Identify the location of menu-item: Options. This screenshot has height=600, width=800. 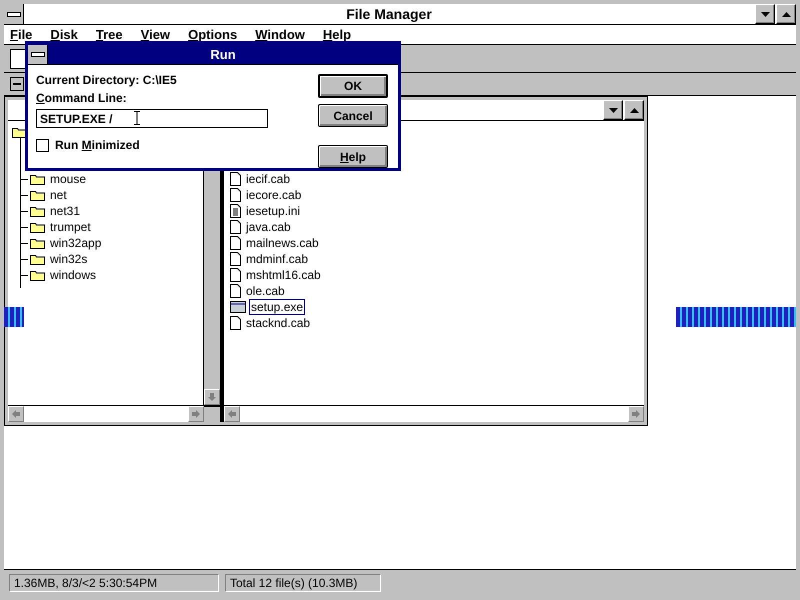
(216, 34).